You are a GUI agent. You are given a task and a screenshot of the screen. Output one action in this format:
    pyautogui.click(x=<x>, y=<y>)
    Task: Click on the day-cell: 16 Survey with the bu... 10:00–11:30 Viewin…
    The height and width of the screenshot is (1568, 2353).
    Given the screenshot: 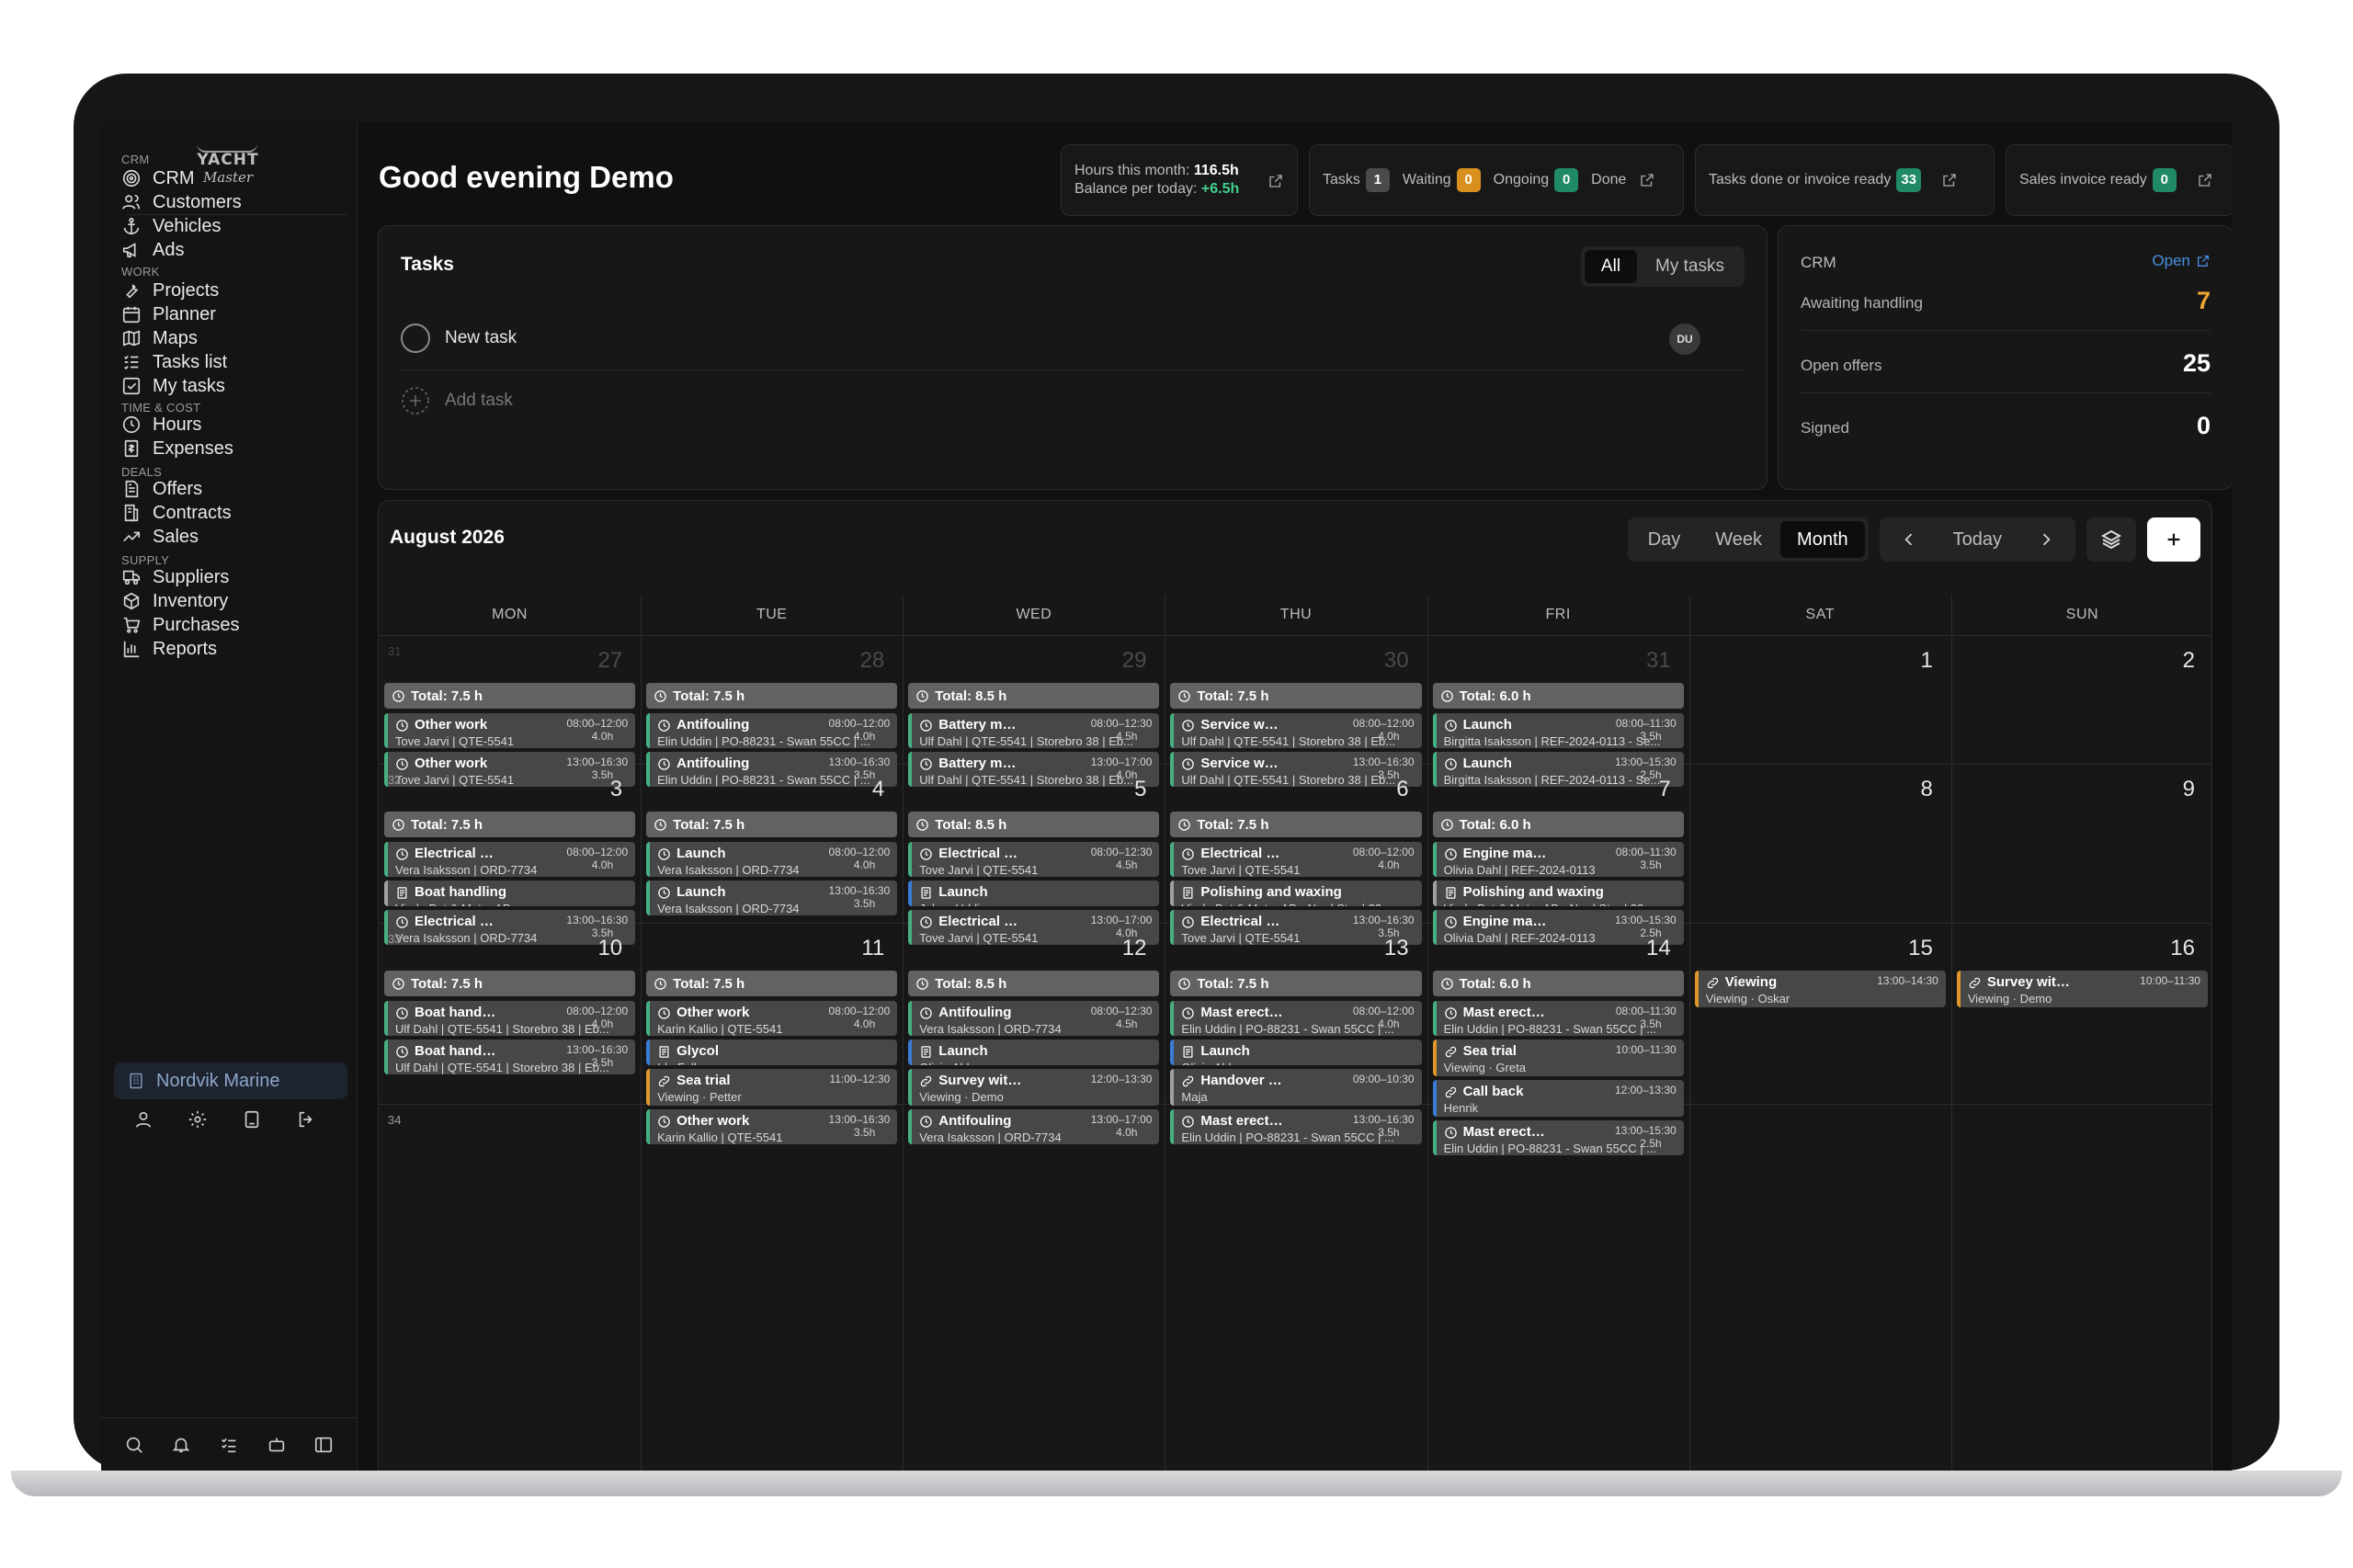 What is the action you would take?
    pyautogui.click(x=2081, y=1013)
    